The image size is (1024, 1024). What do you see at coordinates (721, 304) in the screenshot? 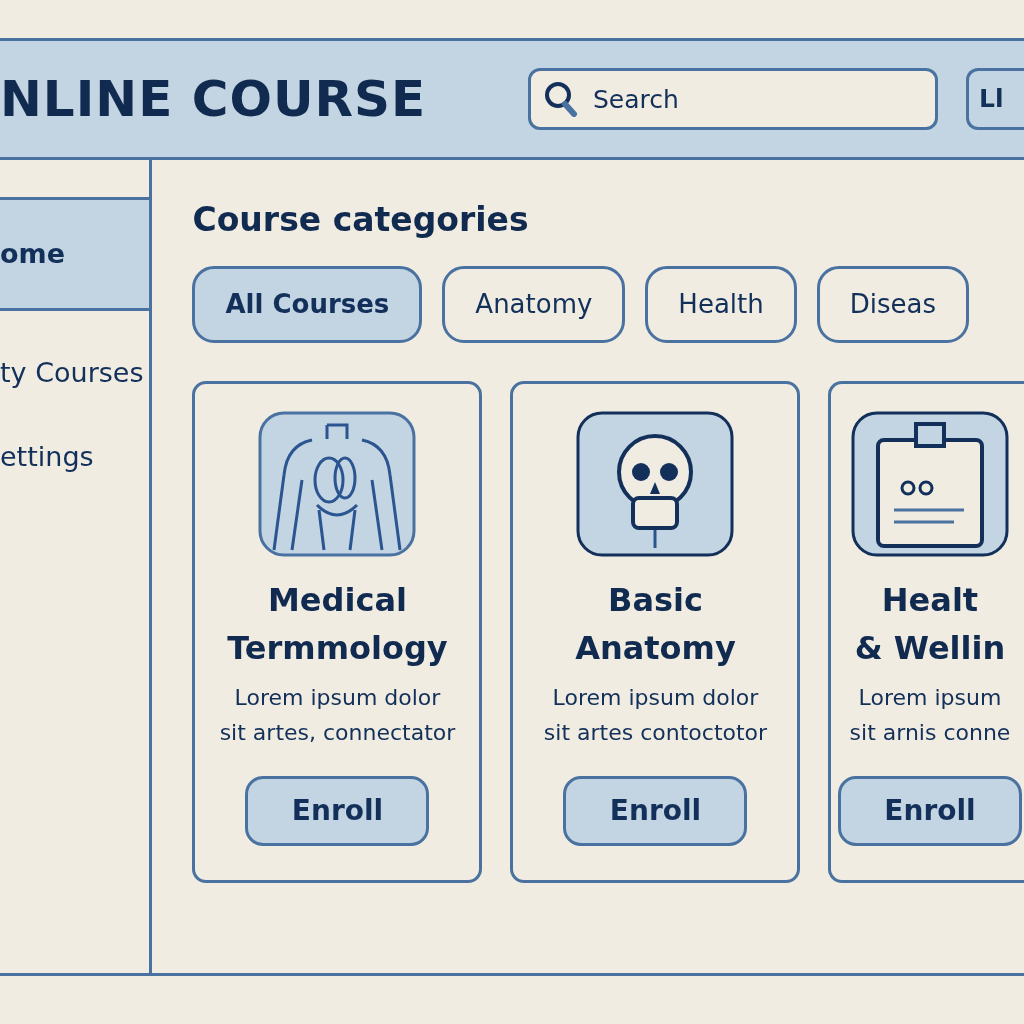
I see `category-tab: Health` at bounding box center [721, 304].